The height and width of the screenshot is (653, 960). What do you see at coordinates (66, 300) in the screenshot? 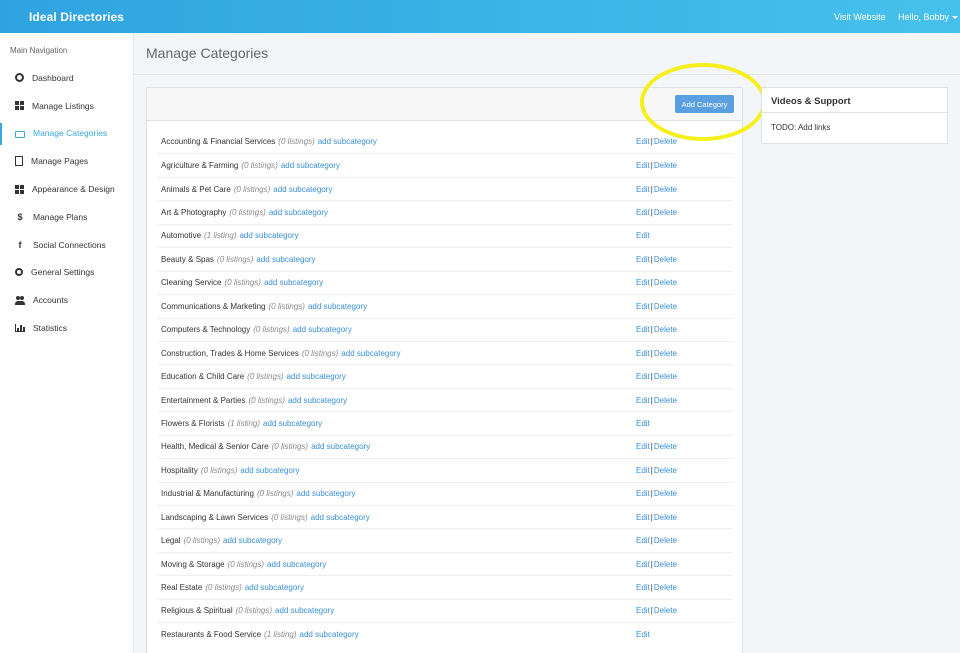
I see `sidebar-item-accounts: Accounts` at bounding box center [66, 300].